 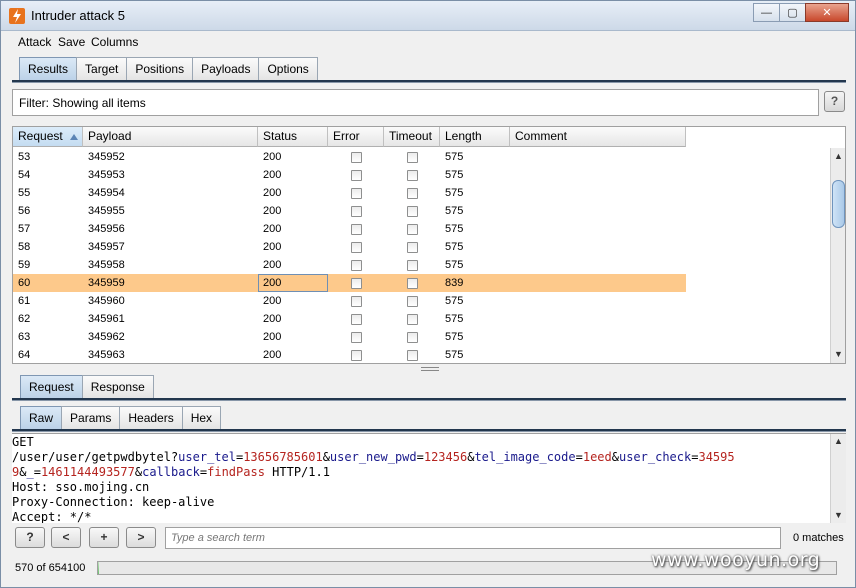 I want to click on close-button: ✕, so click(x=827, y=12).